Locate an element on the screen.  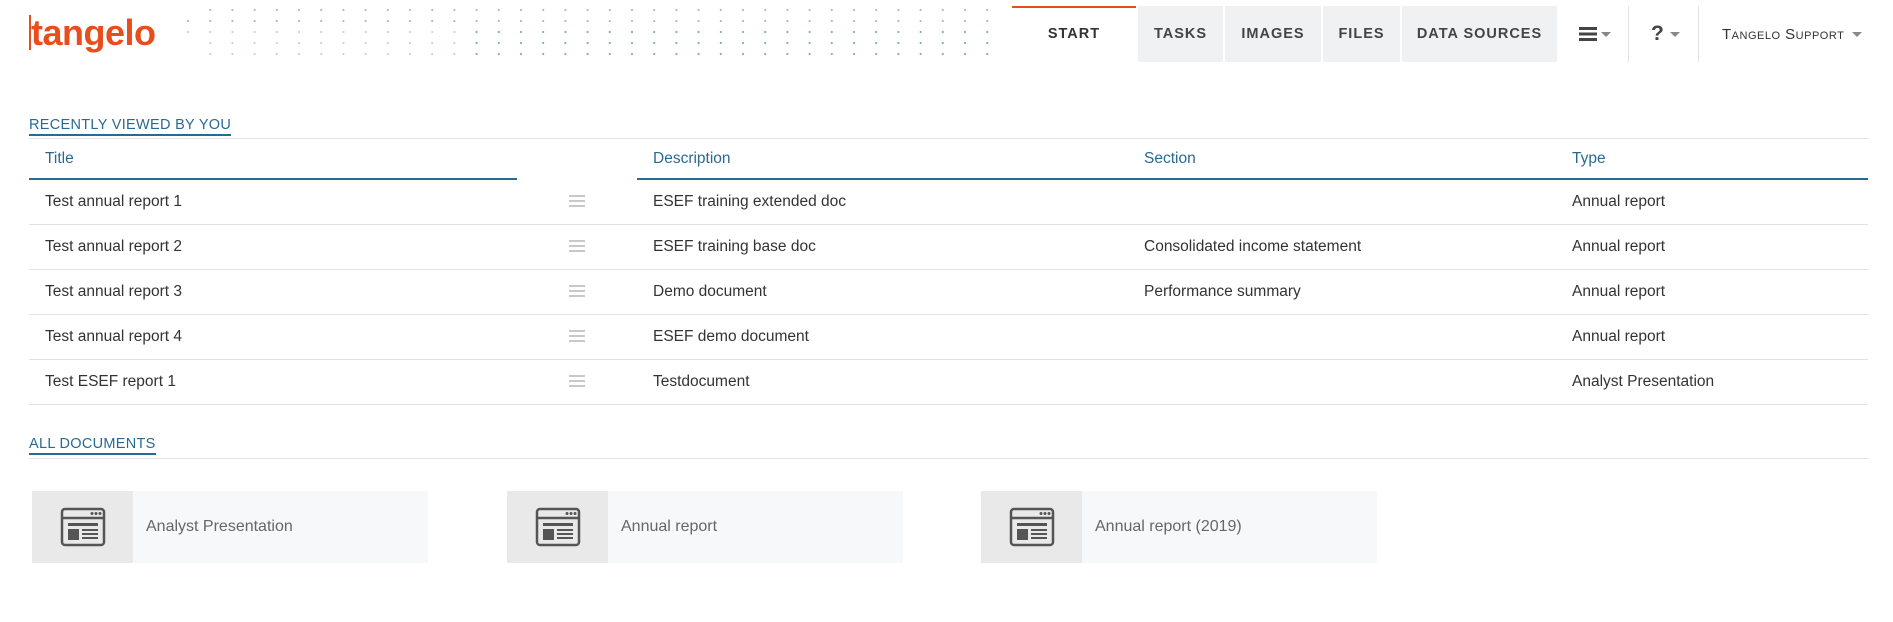
tab-start: START is located at coordinates (1074, 34).